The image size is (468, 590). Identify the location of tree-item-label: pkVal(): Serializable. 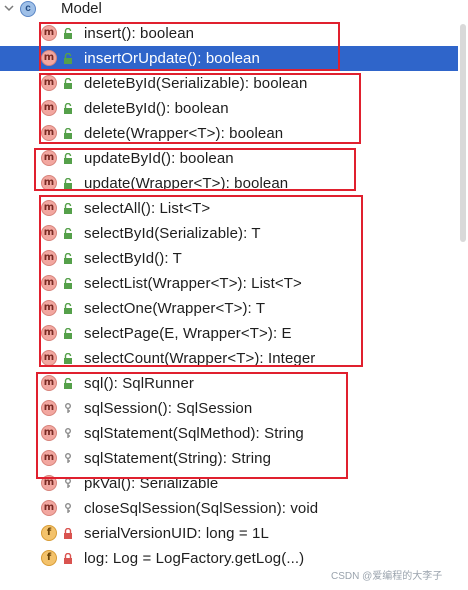
(151, 483).